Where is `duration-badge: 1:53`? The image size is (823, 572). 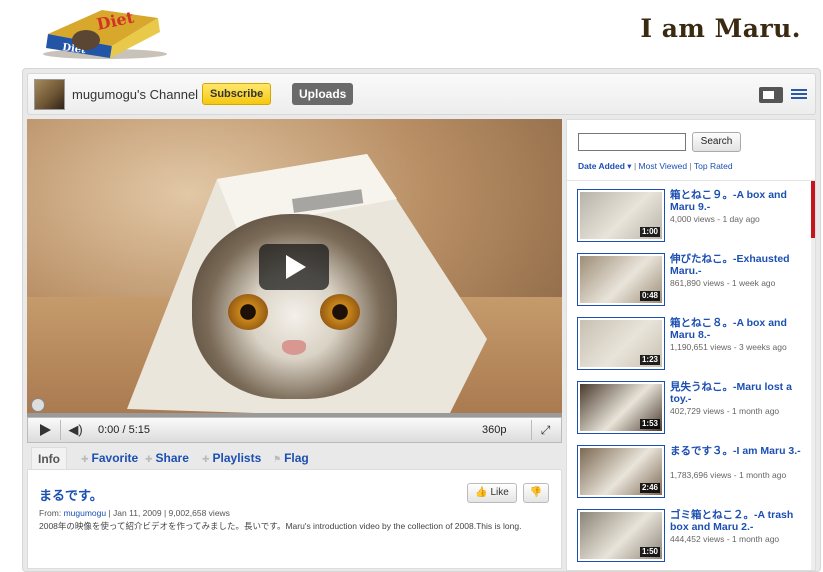 duration-badge: 1:53 is located at coordinates (649, 424).